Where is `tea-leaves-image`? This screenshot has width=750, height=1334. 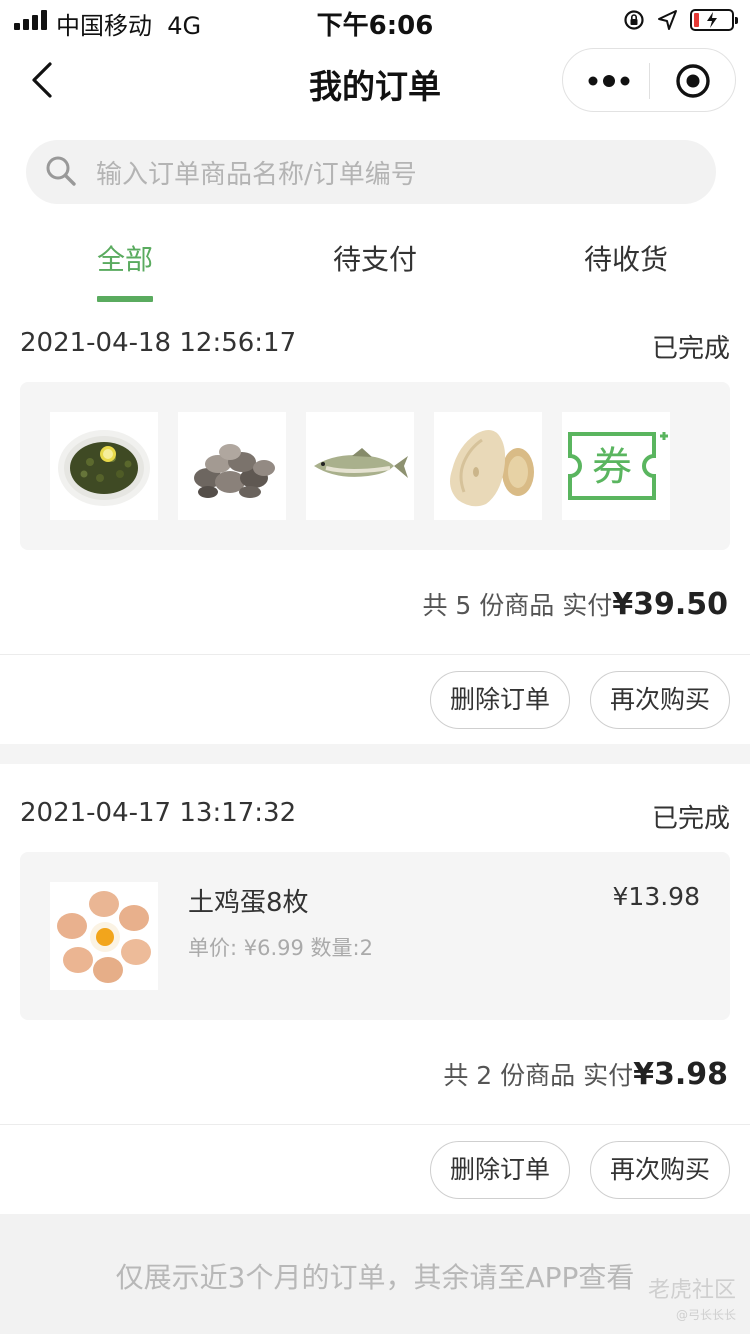
tea-leaves-image is located at coordinates (104, 466).